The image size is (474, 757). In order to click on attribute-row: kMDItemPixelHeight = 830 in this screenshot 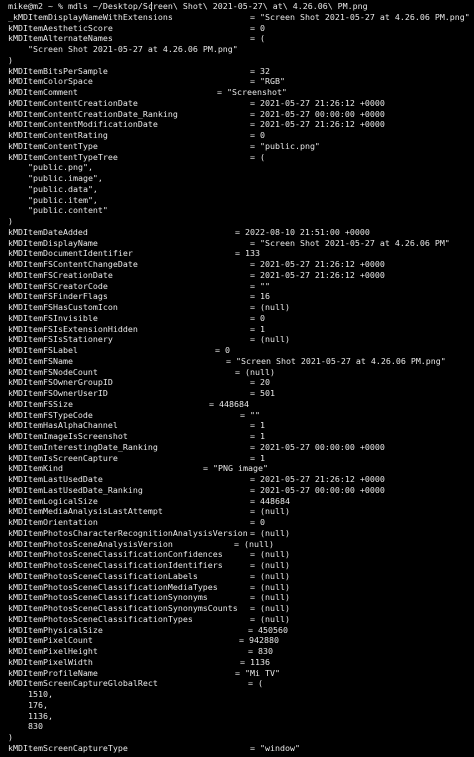, I will do `click(239, 651)`.